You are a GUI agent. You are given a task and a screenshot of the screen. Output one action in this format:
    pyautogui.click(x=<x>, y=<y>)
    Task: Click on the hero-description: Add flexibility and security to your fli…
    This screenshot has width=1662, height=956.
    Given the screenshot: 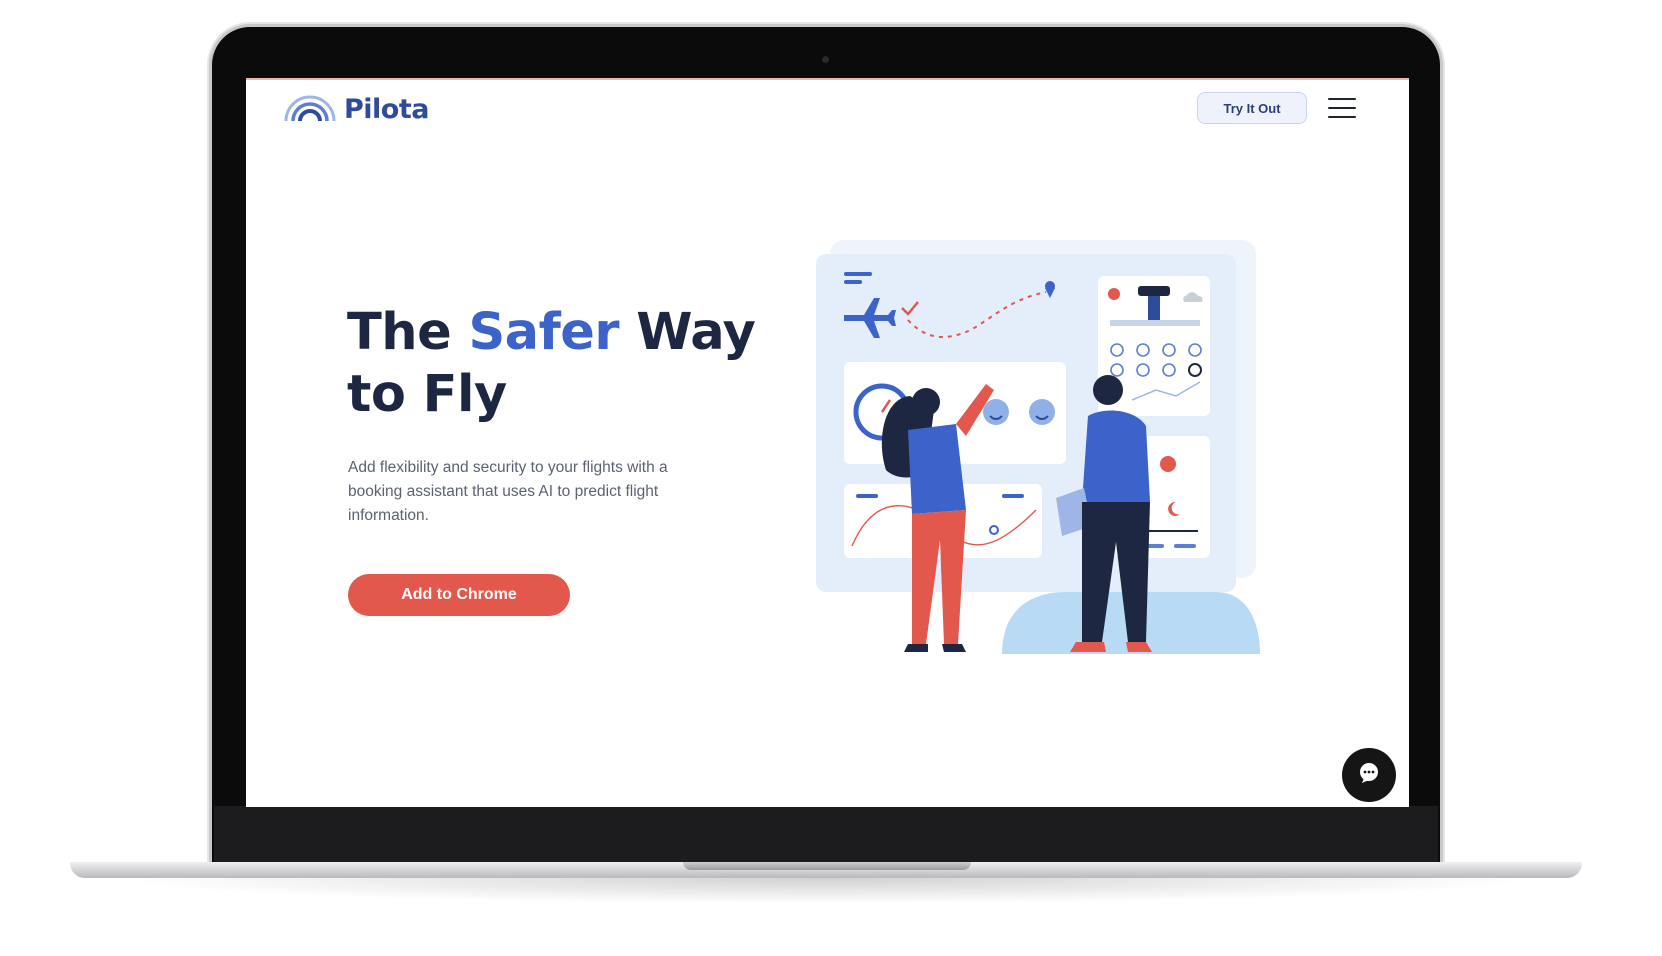 What is the action you would take?
    pyautogui.click(x=508, y=491)
    